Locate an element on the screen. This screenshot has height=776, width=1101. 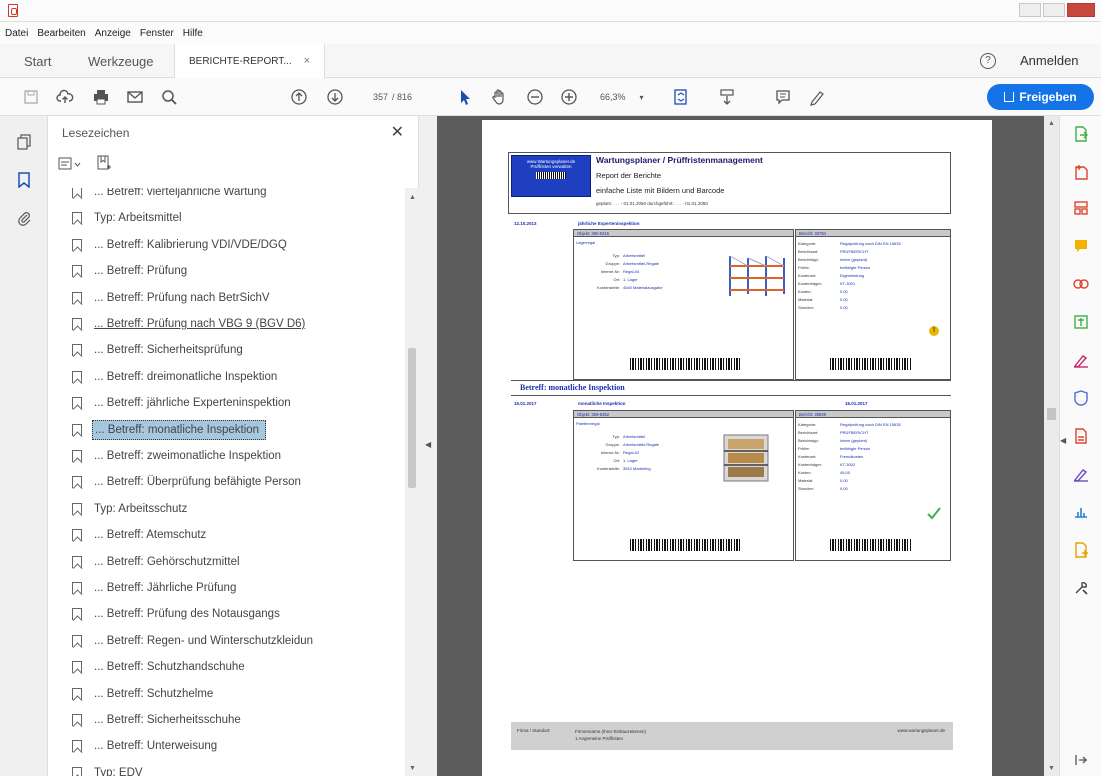
entry1-report-barcode is located at coordinates (871, 364).